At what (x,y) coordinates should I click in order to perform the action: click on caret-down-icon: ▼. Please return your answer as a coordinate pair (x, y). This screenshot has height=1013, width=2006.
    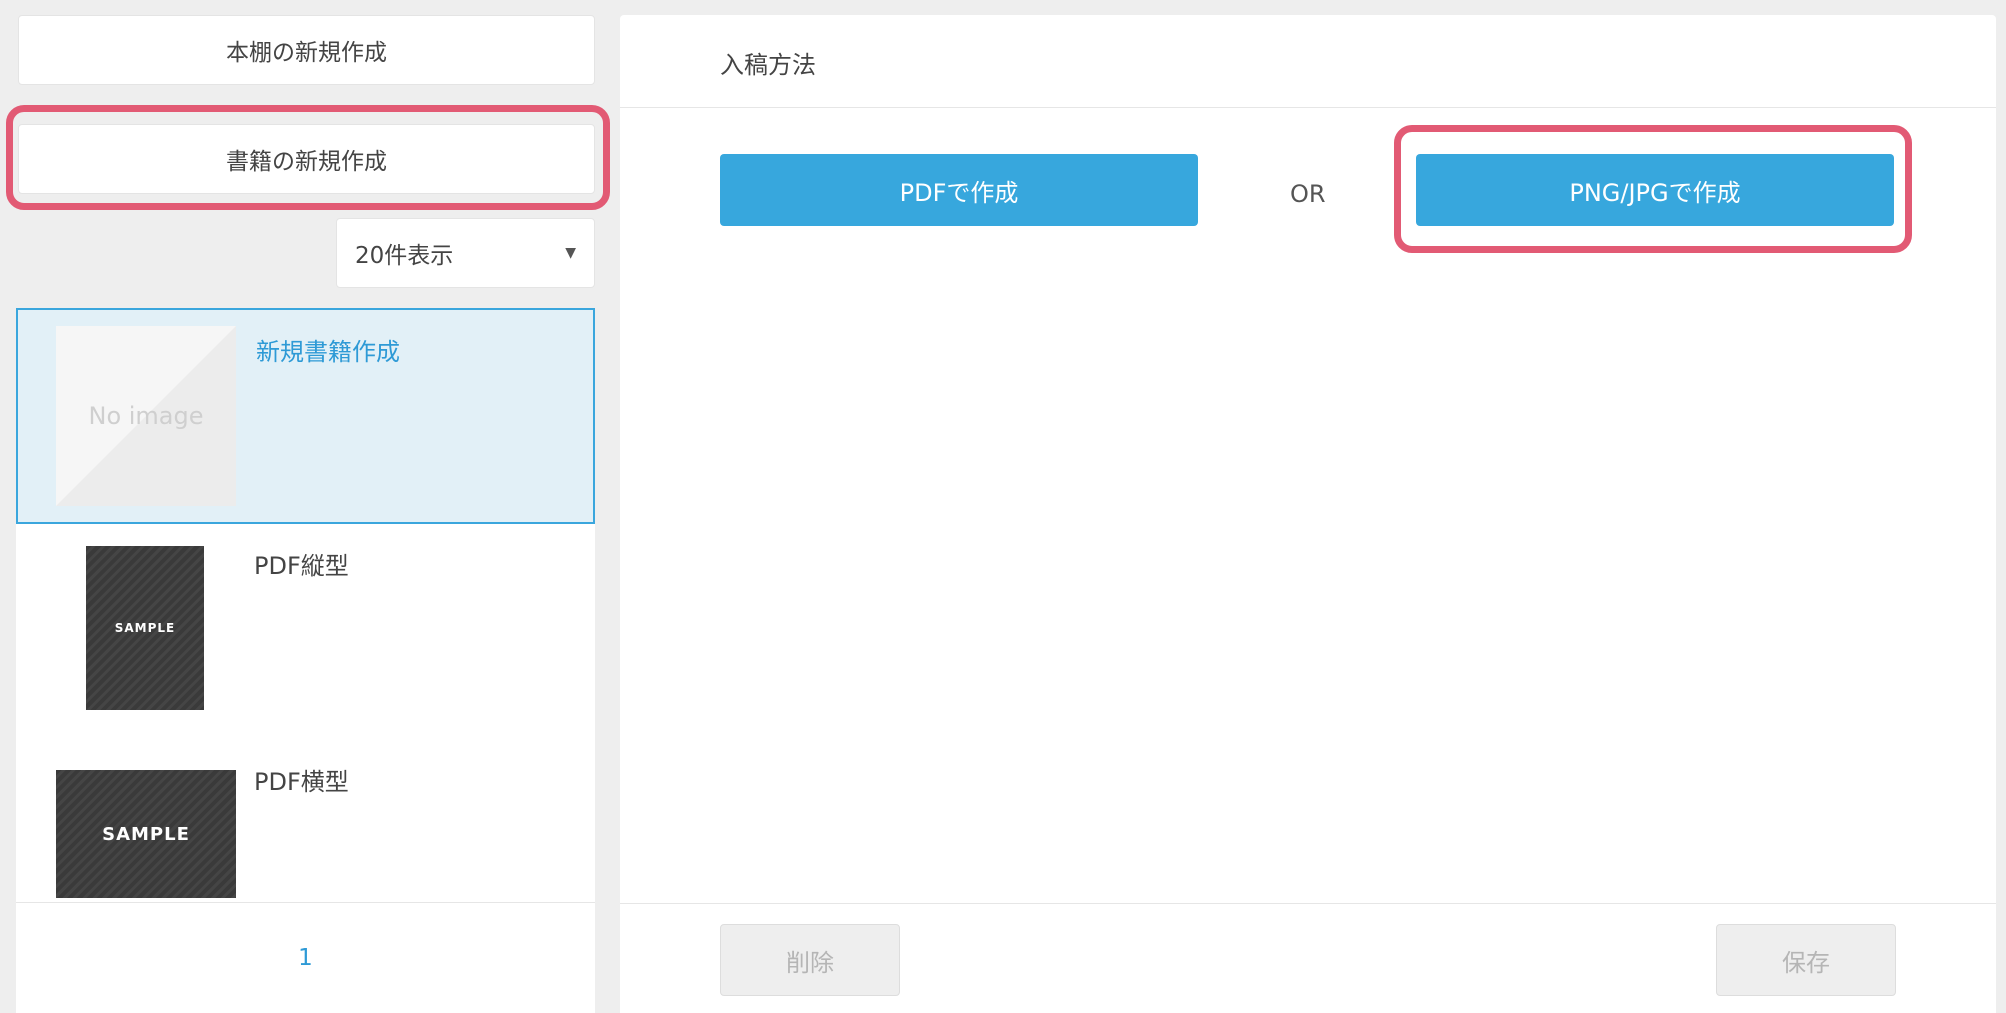
    Looking at the image, I should click on (570, 253).